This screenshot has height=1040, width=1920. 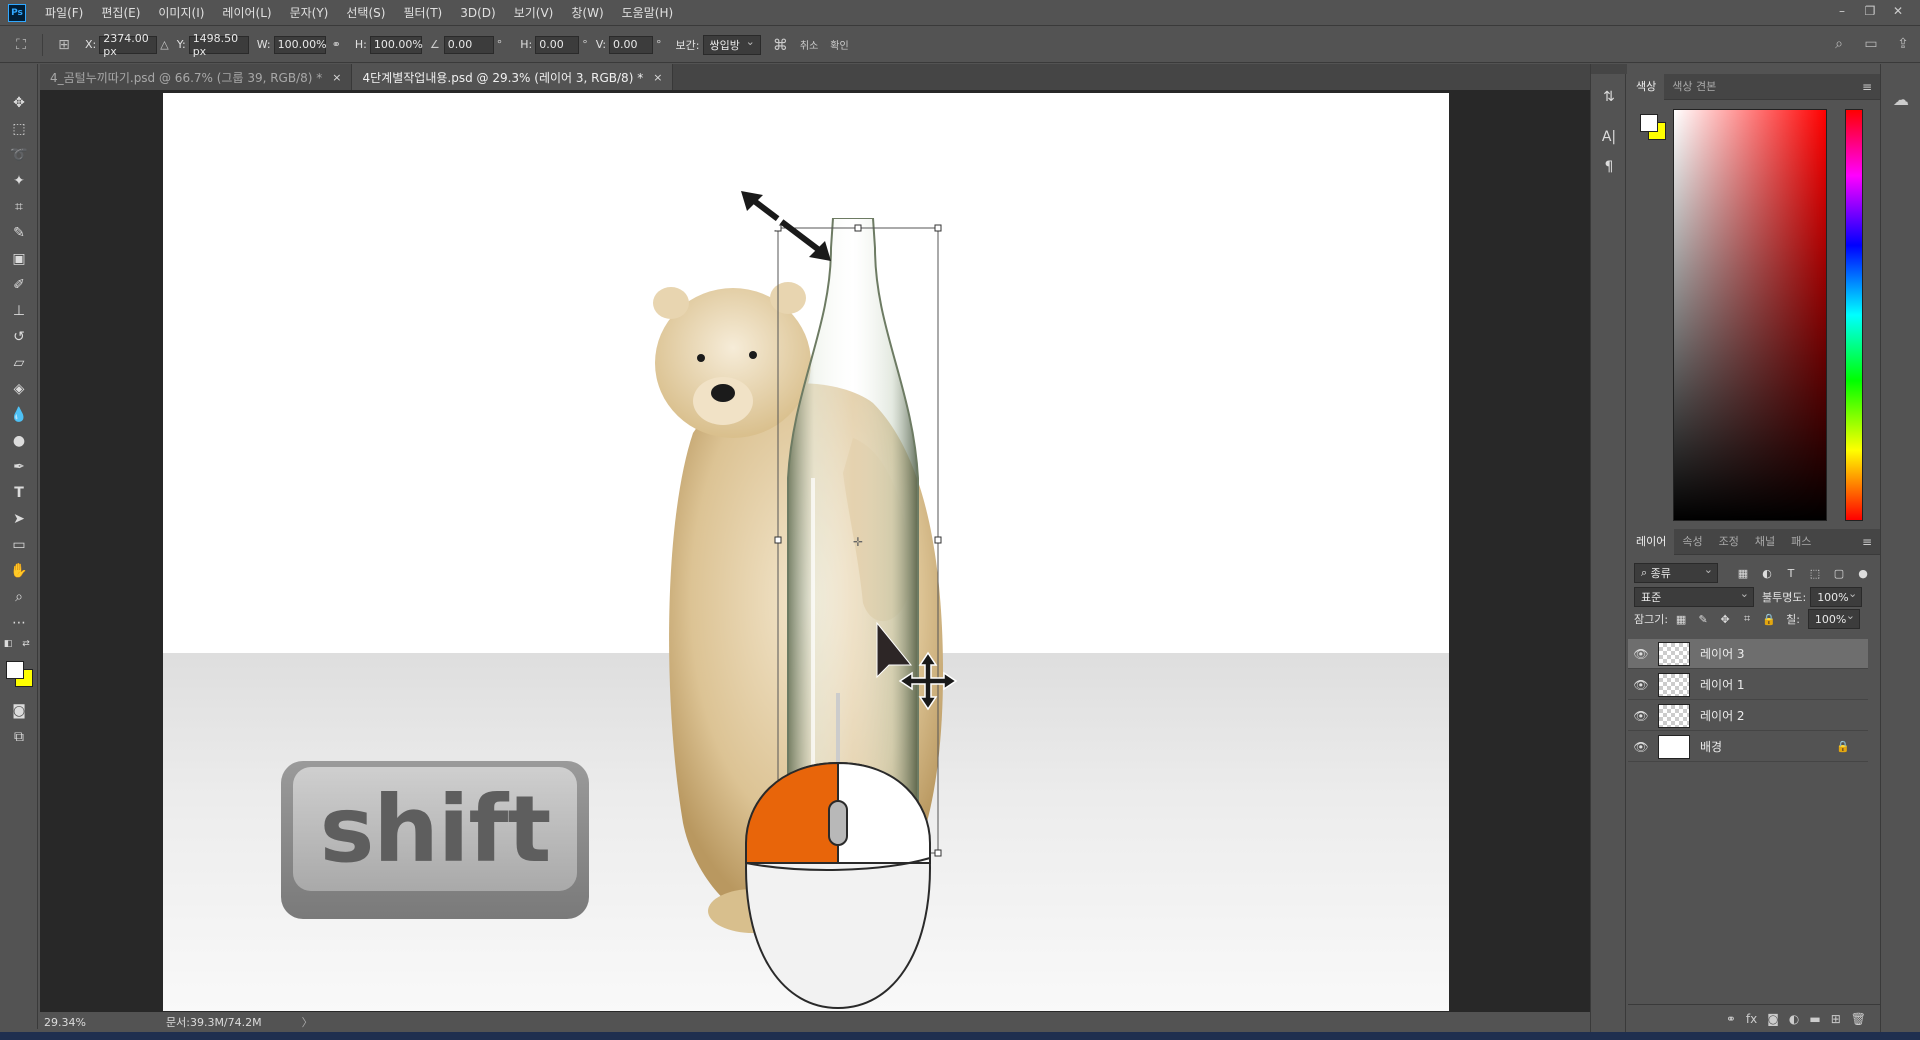 What do you see at coordinates (19, 597) in the screenshot?
I see `zoom-tool-icon: ⌕` at bounding box center [19, 597].